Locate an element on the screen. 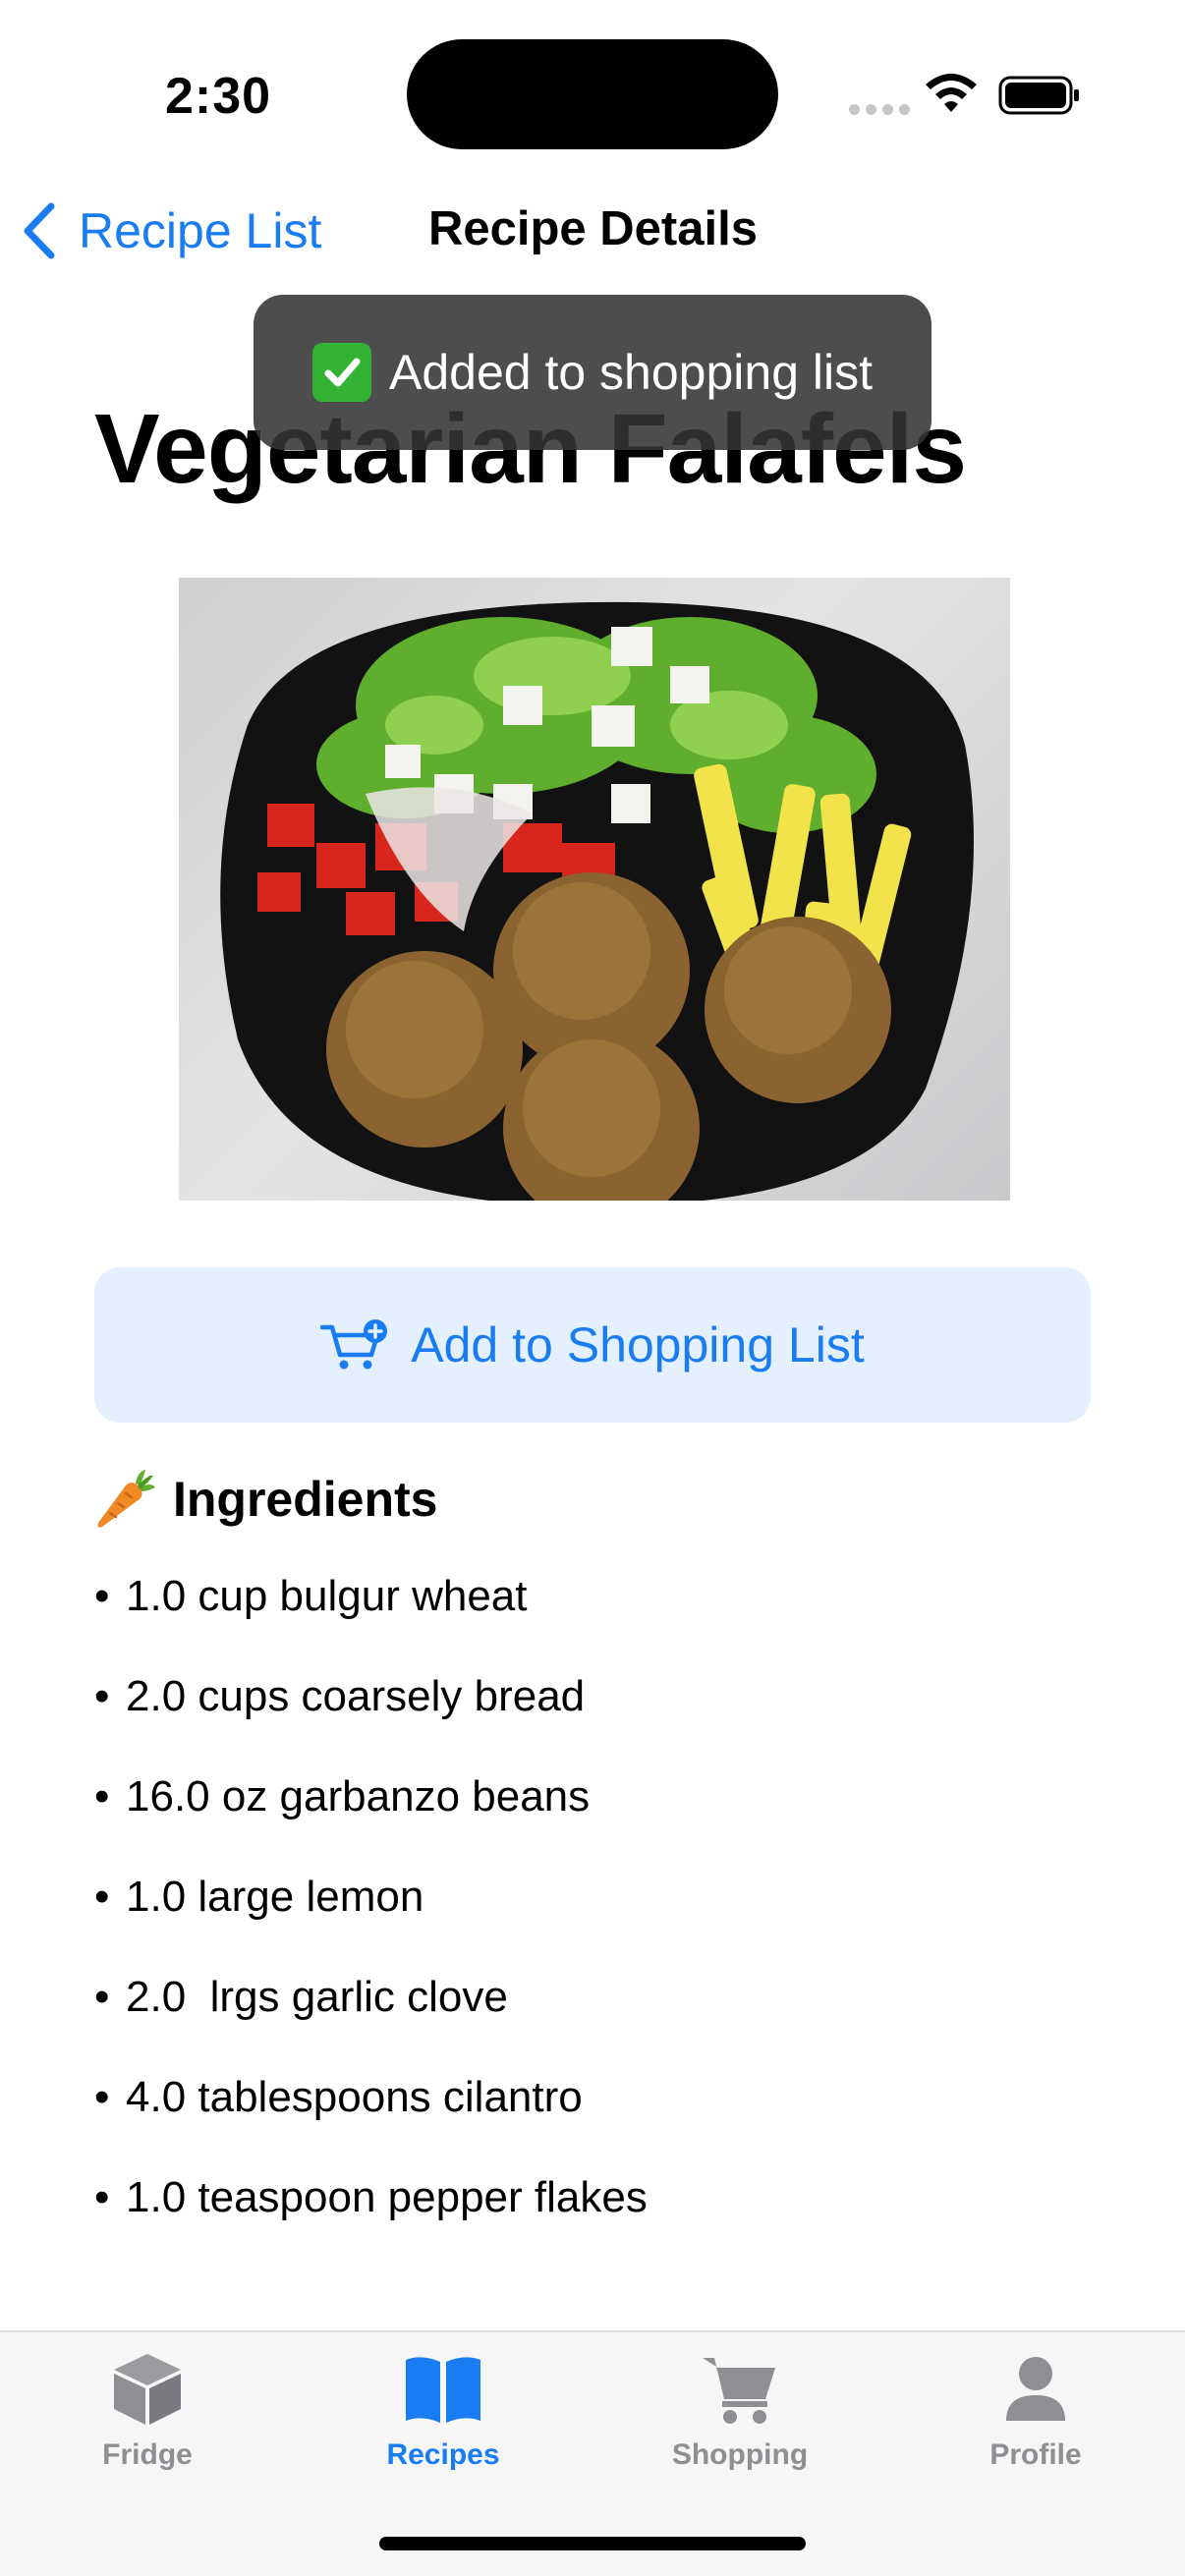  tab-profile: Profile is located at coordinates (1035, 2425).